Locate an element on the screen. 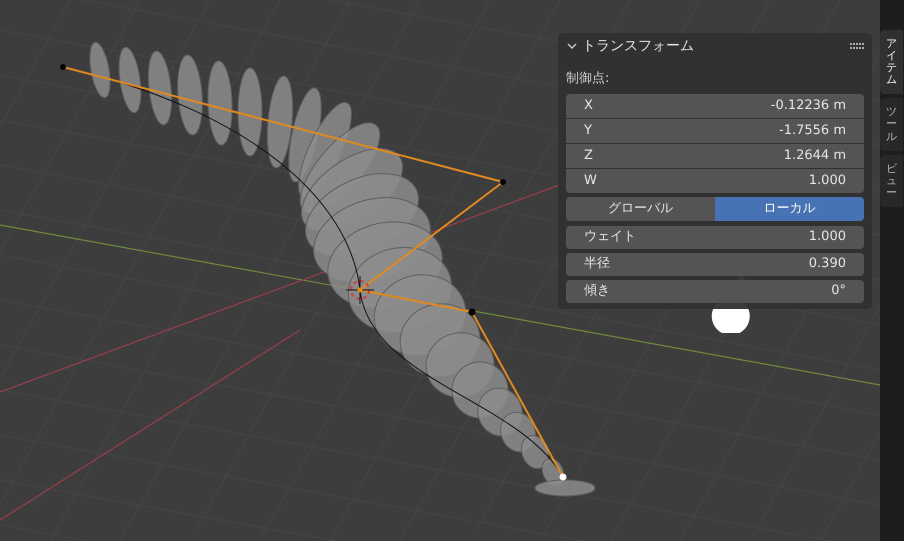  field-label: 傾き is located at coordinates (597, 291).